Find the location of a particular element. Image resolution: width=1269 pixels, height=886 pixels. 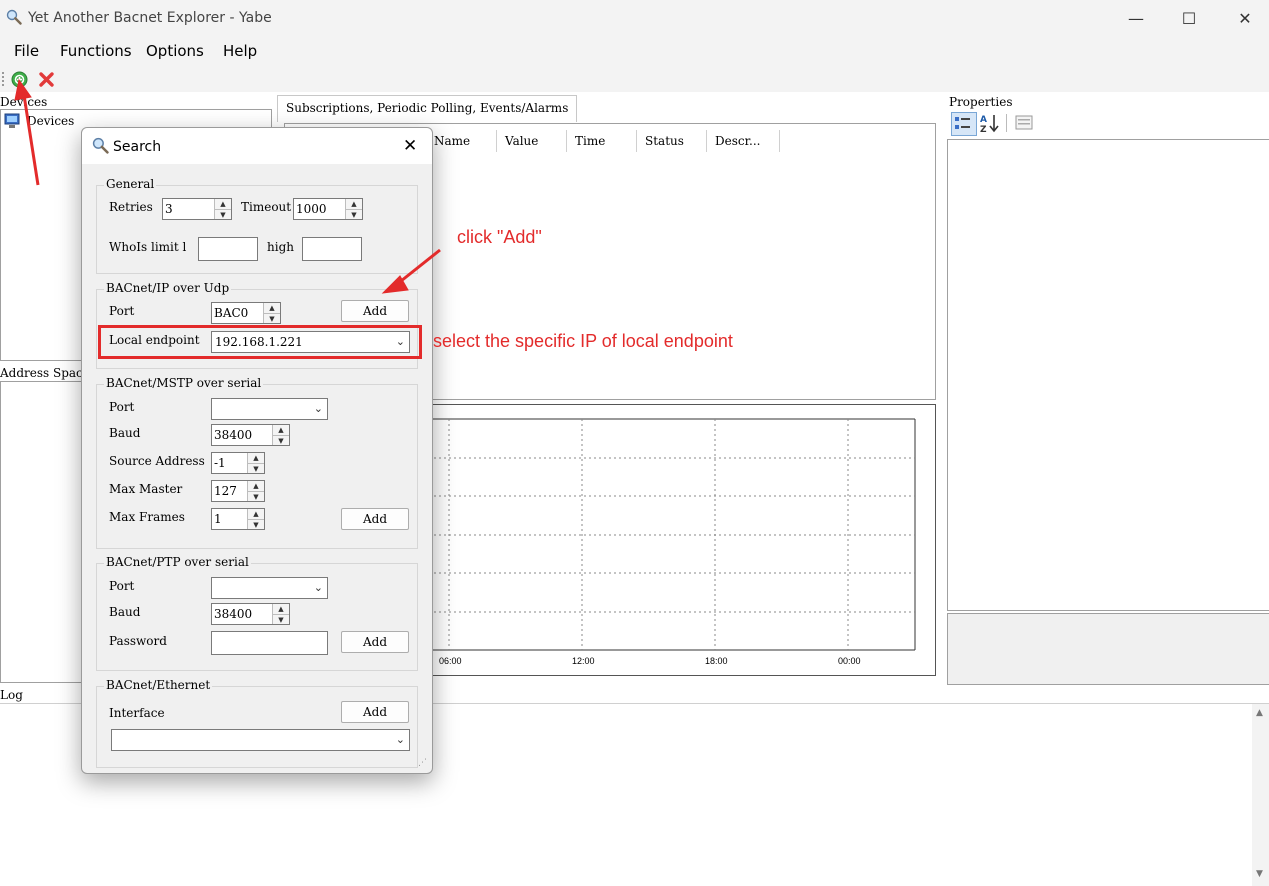

alphabetical-sort-button: A Z is located at coordinates (990, 123).